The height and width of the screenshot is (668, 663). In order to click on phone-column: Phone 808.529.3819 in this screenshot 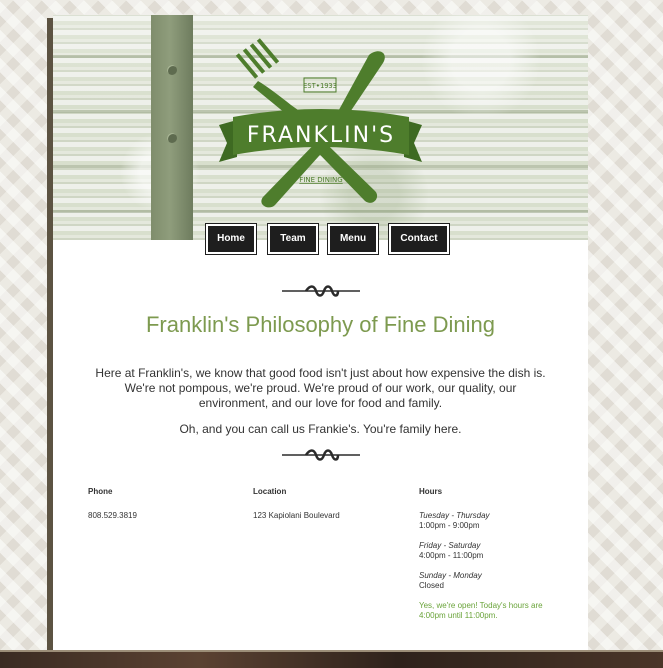, I will do `click(163, 504)`.